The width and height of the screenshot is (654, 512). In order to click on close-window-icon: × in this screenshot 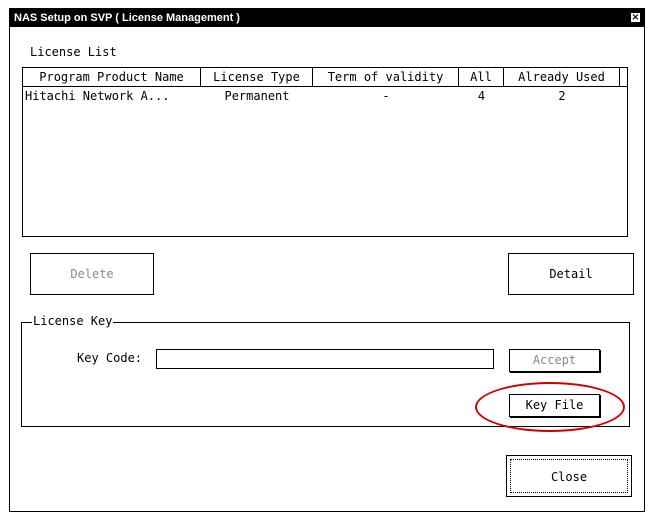, I will do `click(635, 17)`.